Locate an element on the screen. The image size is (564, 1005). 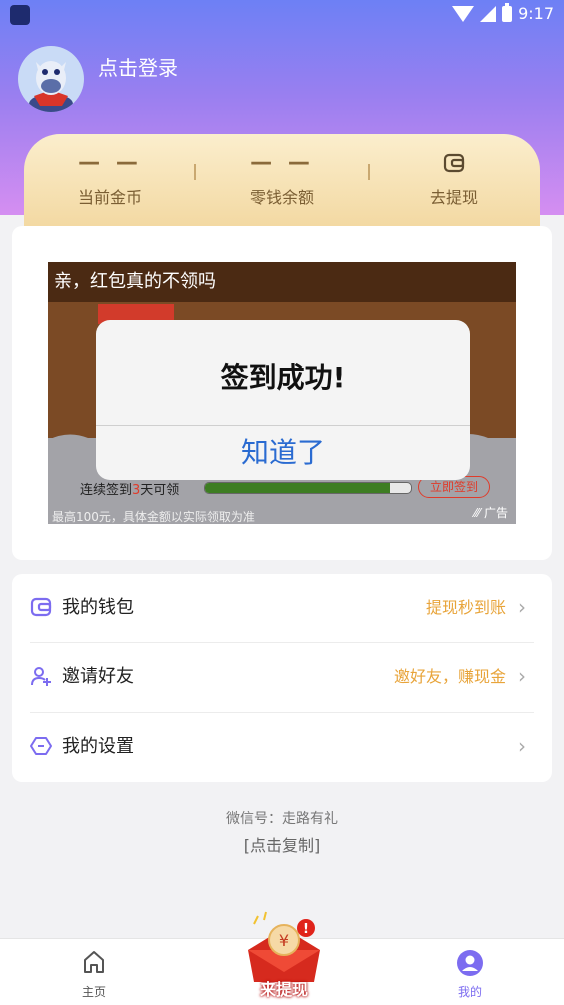
tab-mine: 我的 is located at coordinates (470, 972).